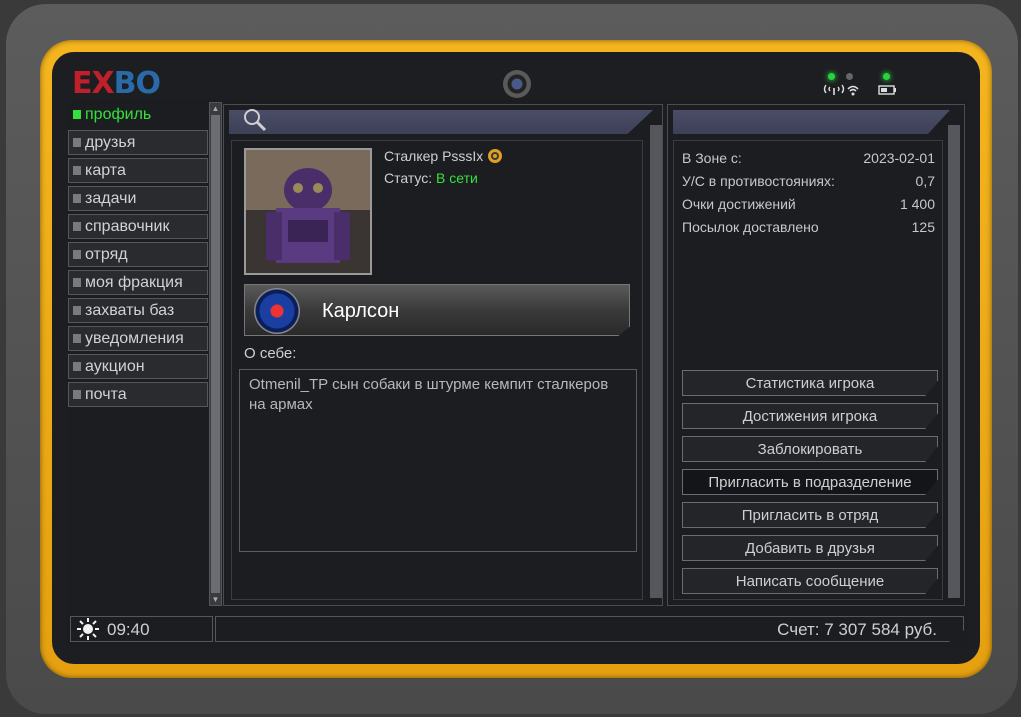 This screenshot has height=717, width=1021. I want to click on indicator-led-icon, so click(849, 76).